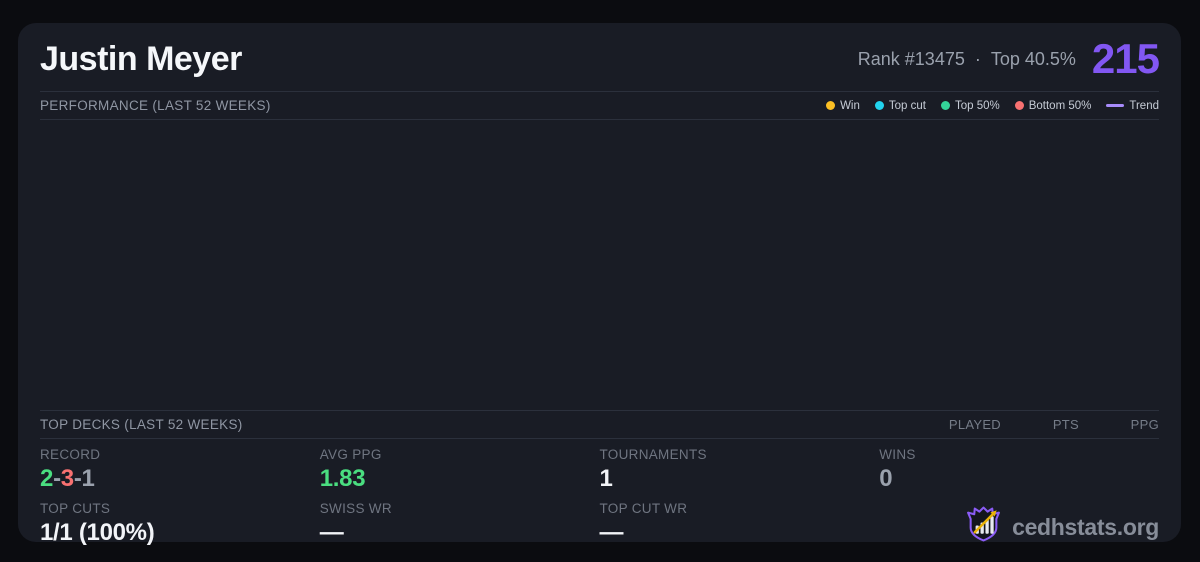 This screenshot has width=1200, height=562. I want to click on swiss-wr-value: —, so click(331, 532).